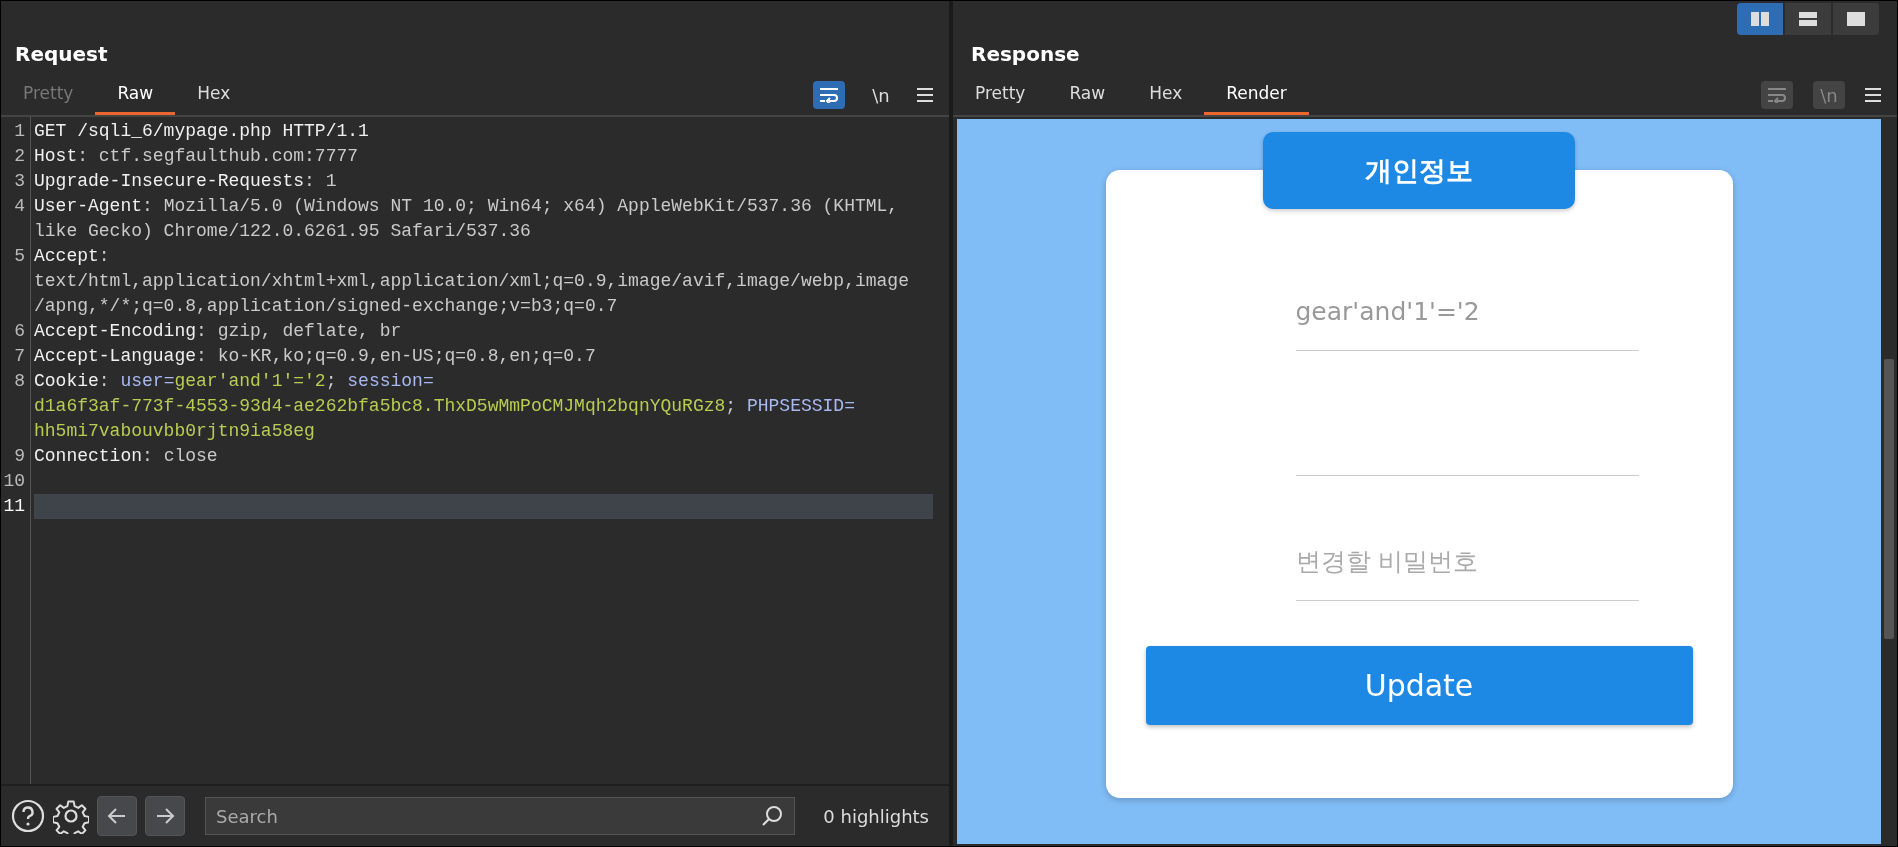 The image size is (1898, 847). Describe the element at coordinates (19, 331) in the screenshot. I see `line-number: 6` at that location.